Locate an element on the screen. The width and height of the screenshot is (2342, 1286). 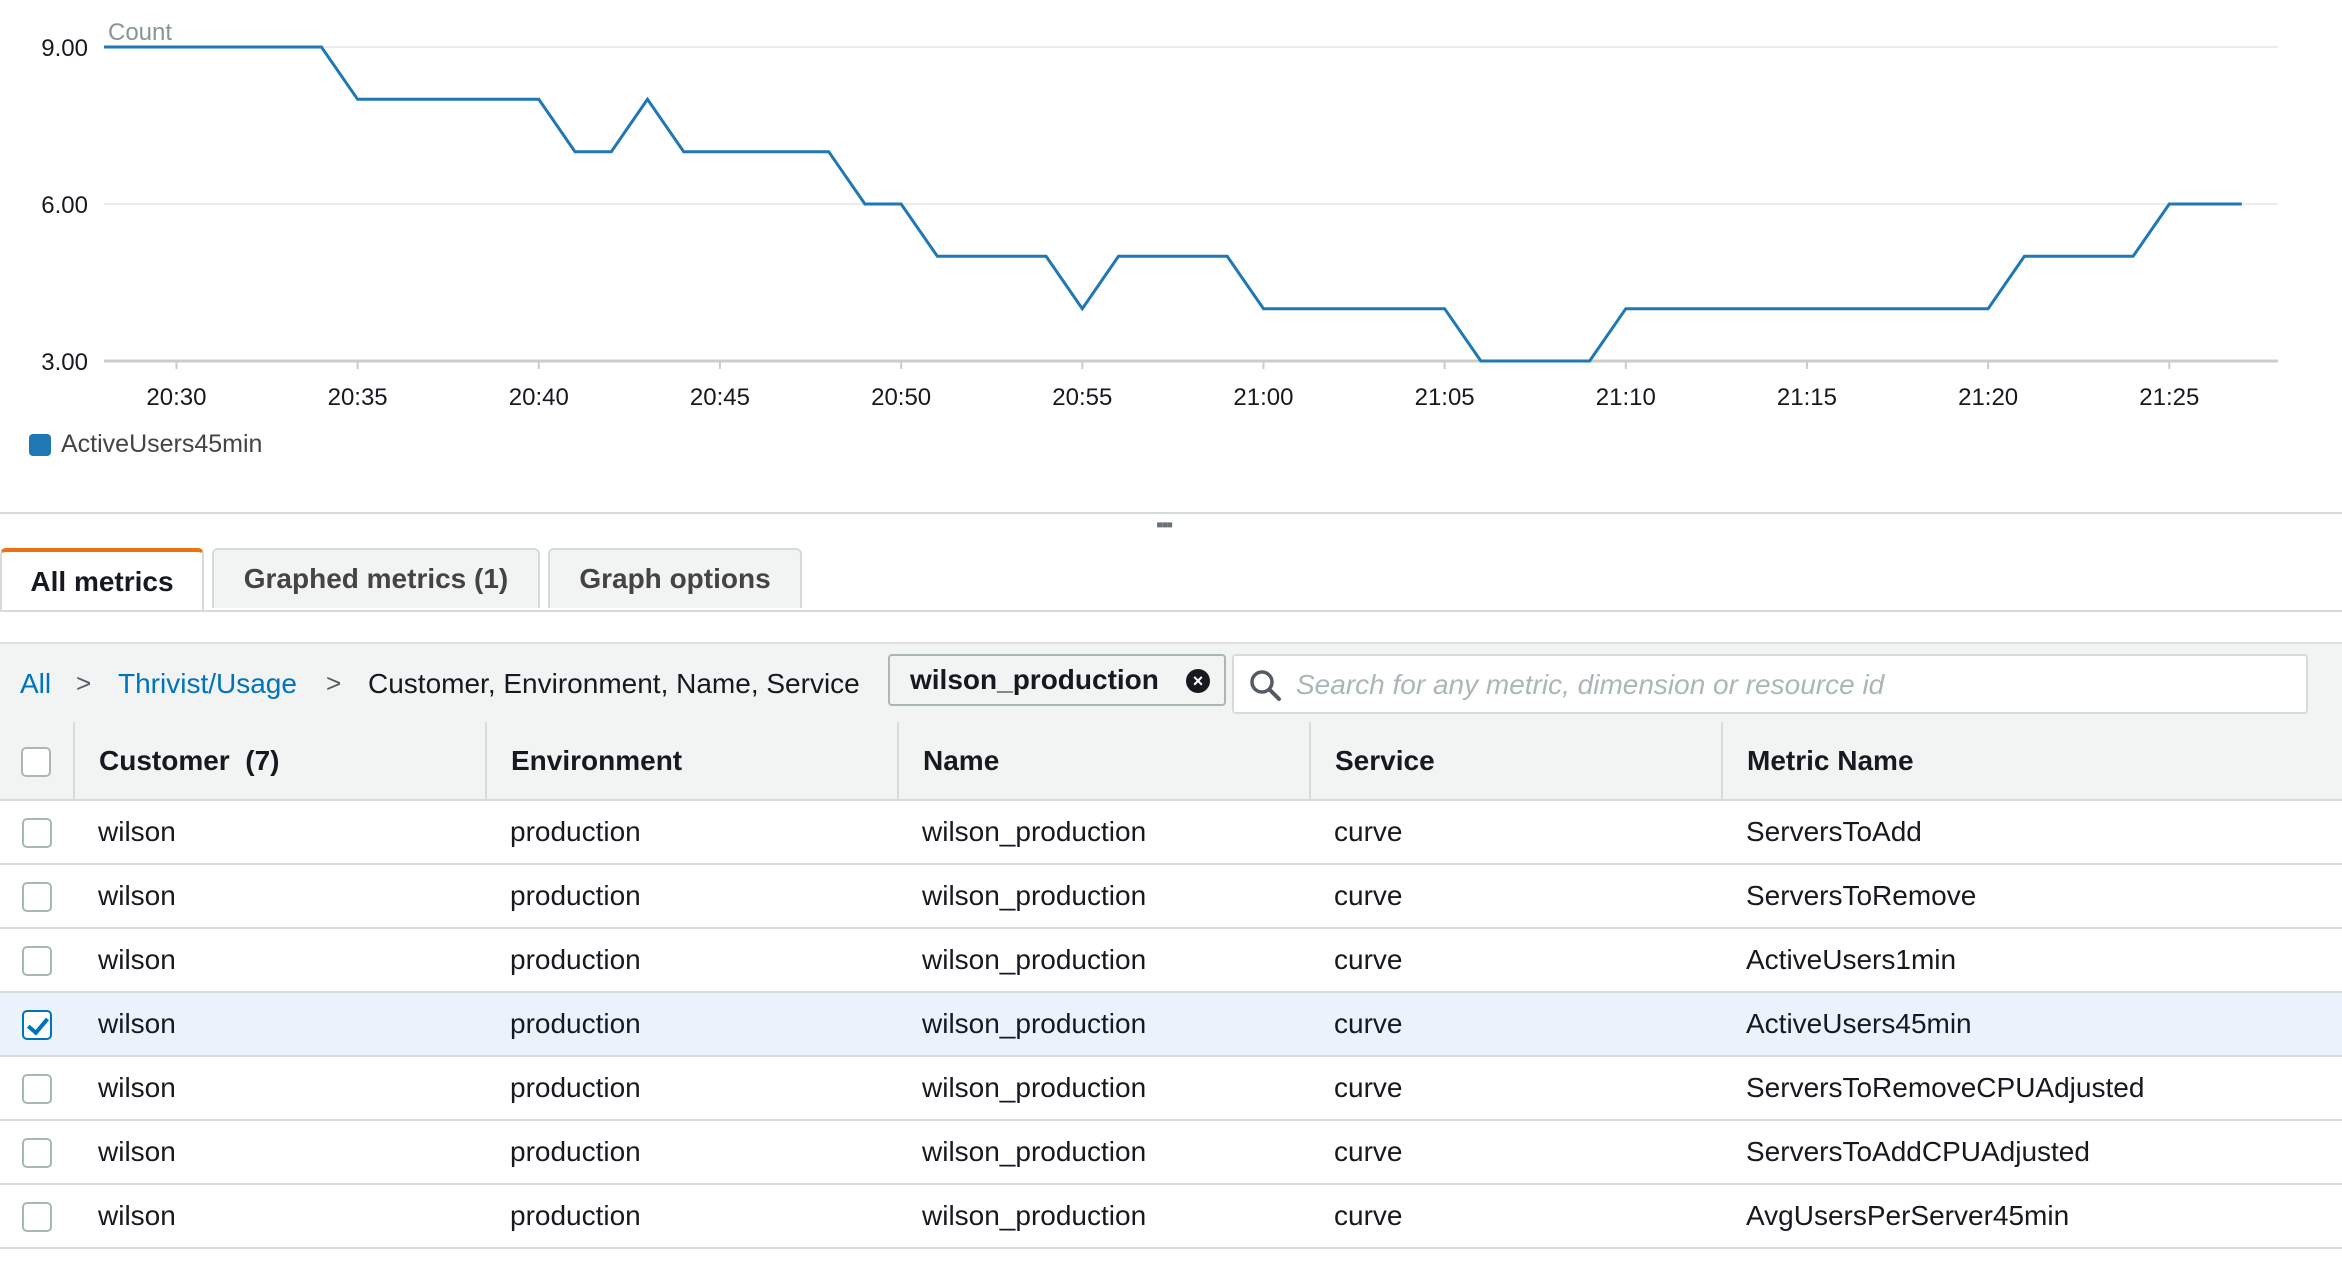
legend-swatch-icon is located at coordinates (40, 444).